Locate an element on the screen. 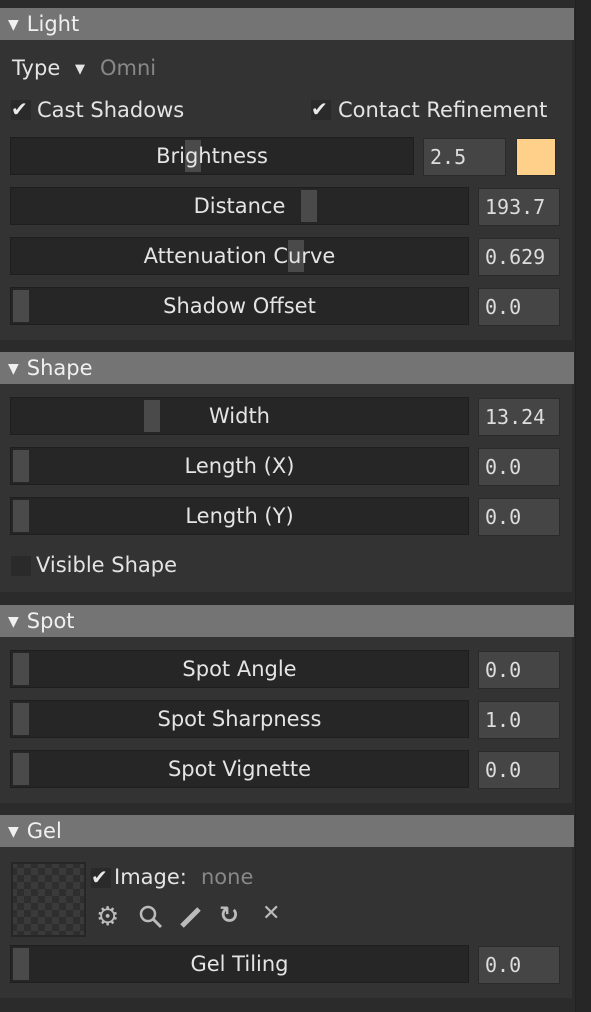  brightness-slider: Brightness is located at coordinates (212, 156).